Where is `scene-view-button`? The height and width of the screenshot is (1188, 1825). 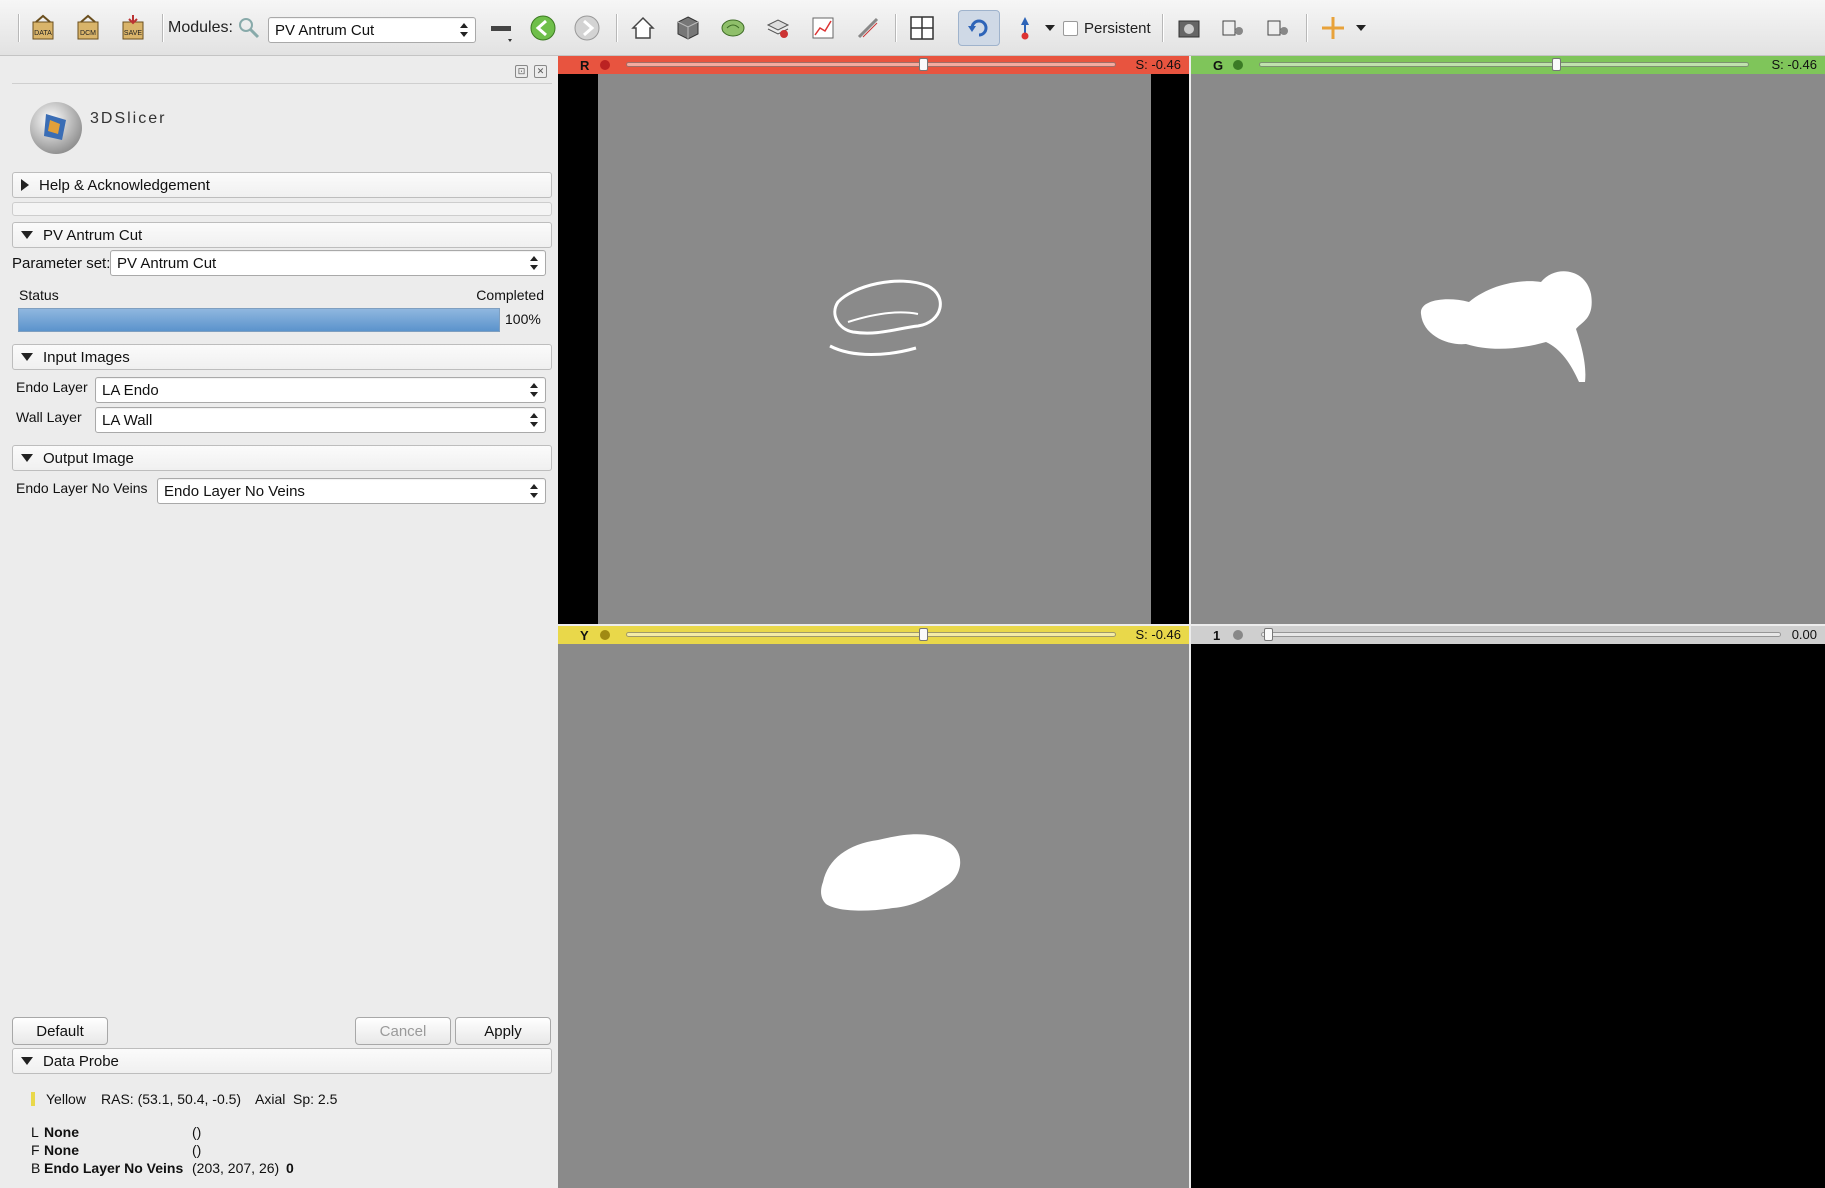
scene-view-button is located at coordinates (1233, 28).